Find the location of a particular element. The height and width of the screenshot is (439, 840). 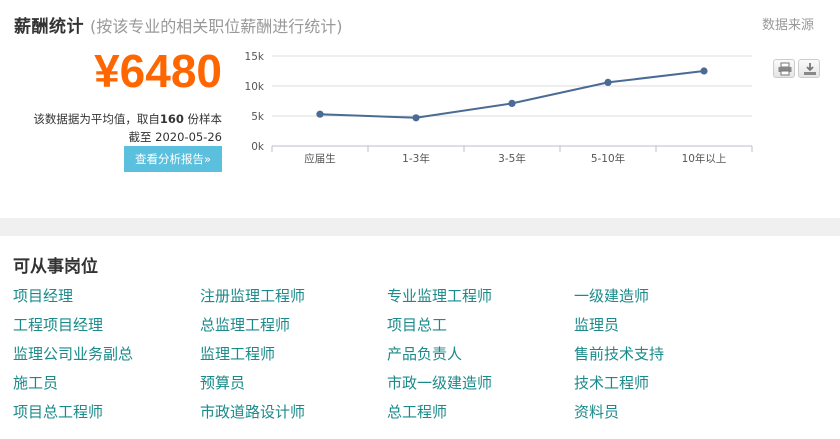

sample-suffix: 份样本 is located at coordinates (202, 119).